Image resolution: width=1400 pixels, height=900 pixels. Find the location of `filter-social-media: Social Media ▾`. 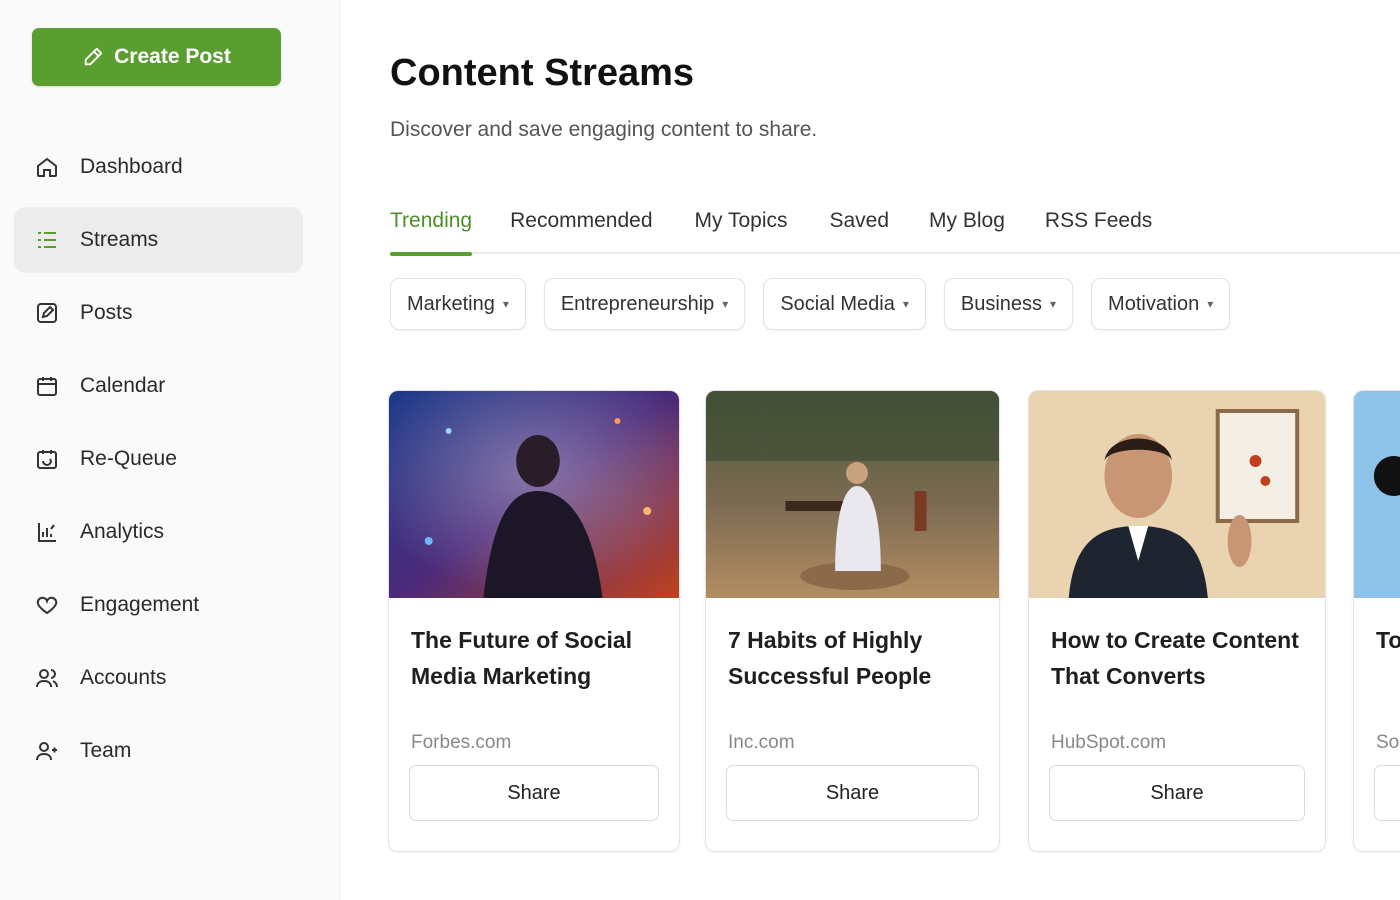

filter-social-media: Social Media ▾ is located at coordinates (844, 304).